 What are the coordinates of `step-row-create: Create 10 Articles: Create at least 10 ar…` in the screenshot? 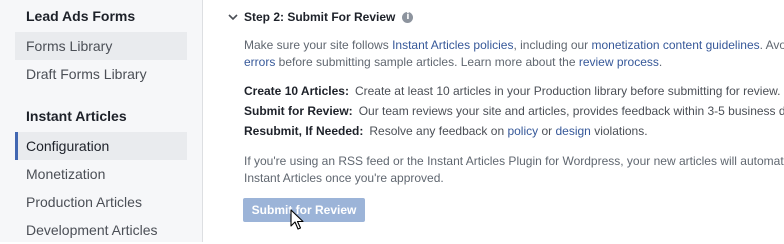 It's located at (512, 91).